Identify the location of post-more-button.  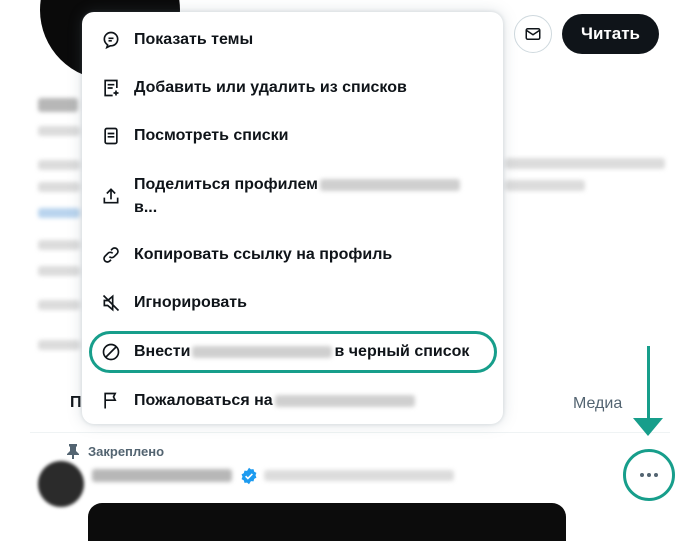
(649, 475).